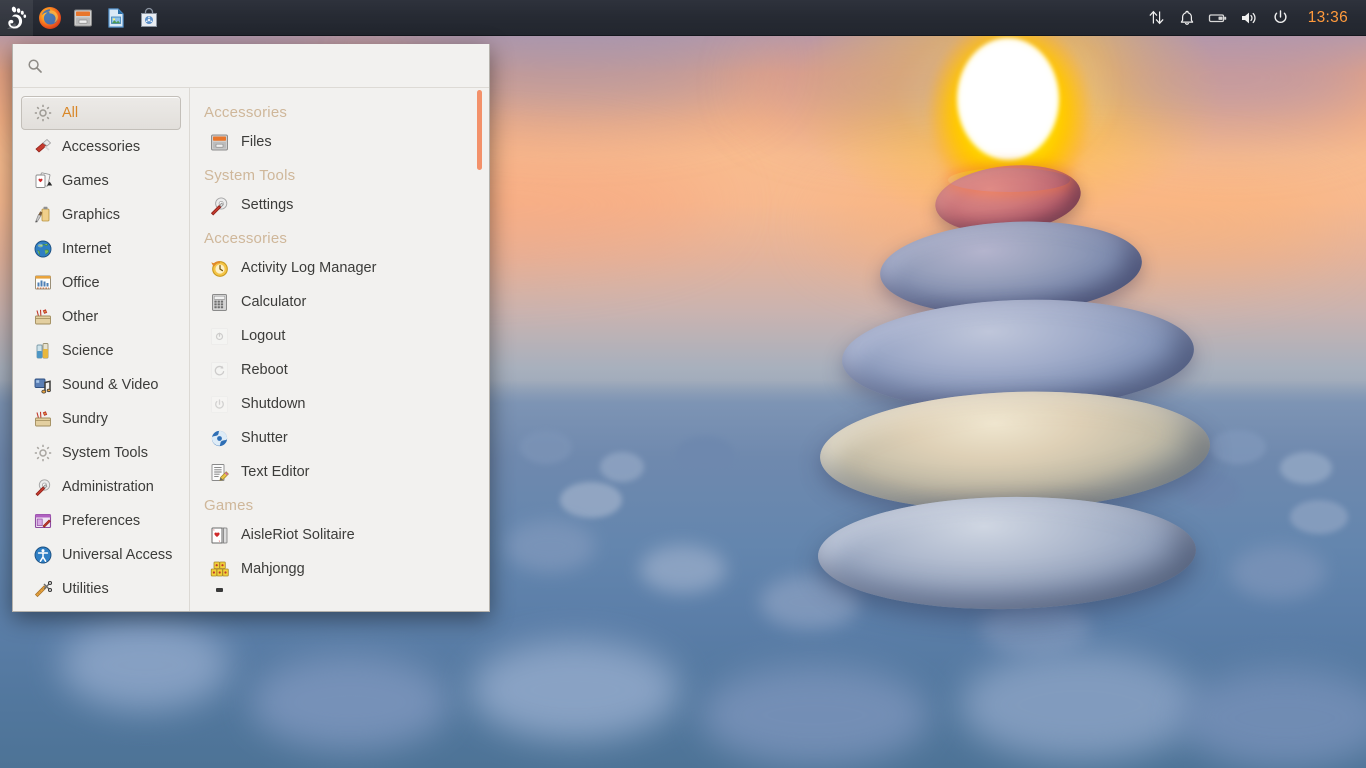  I want to click on sidebar-item-all: All, so click(101, 113).